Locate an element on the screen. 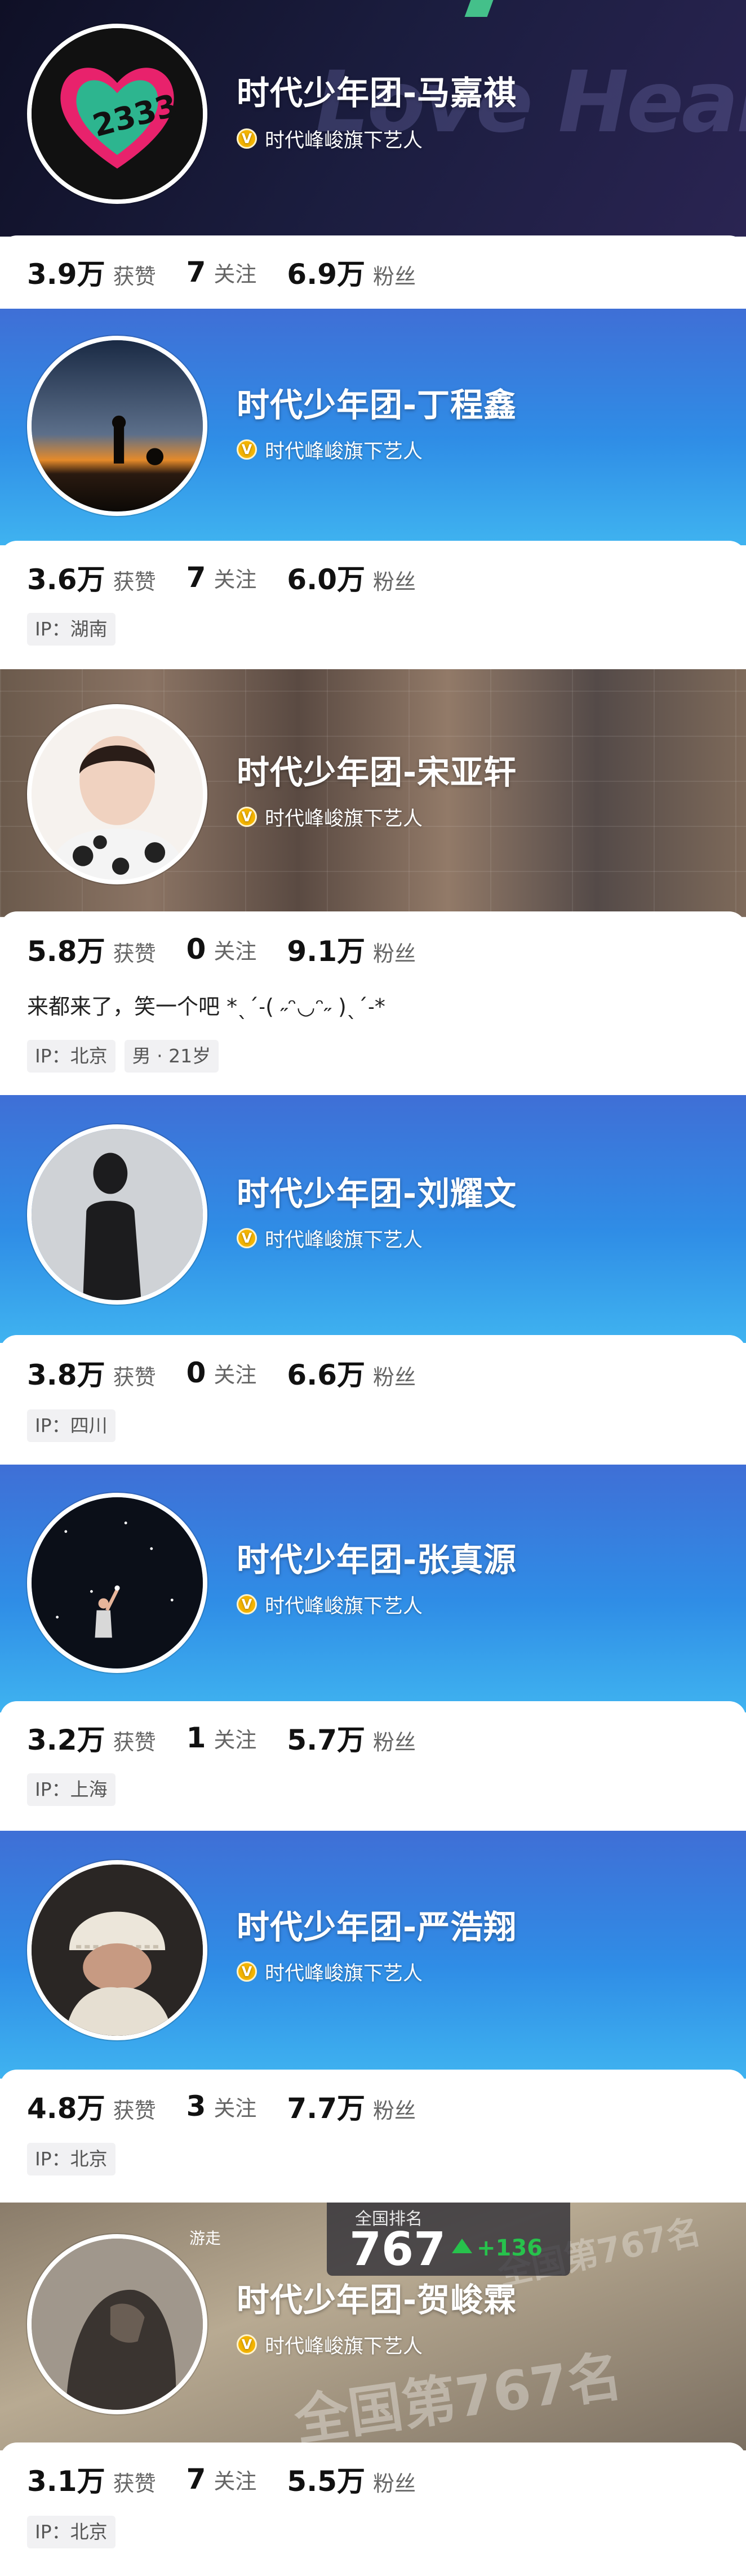 The height and width of the screenshot is (2576, 746). stat-number: 7.7万 is located at coordinates (326, 2108).